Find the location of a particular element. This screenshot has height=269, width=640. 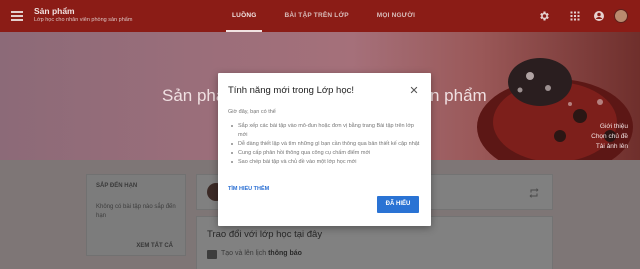

about-link: Giới thiệu is located at coordinates (609, 127).